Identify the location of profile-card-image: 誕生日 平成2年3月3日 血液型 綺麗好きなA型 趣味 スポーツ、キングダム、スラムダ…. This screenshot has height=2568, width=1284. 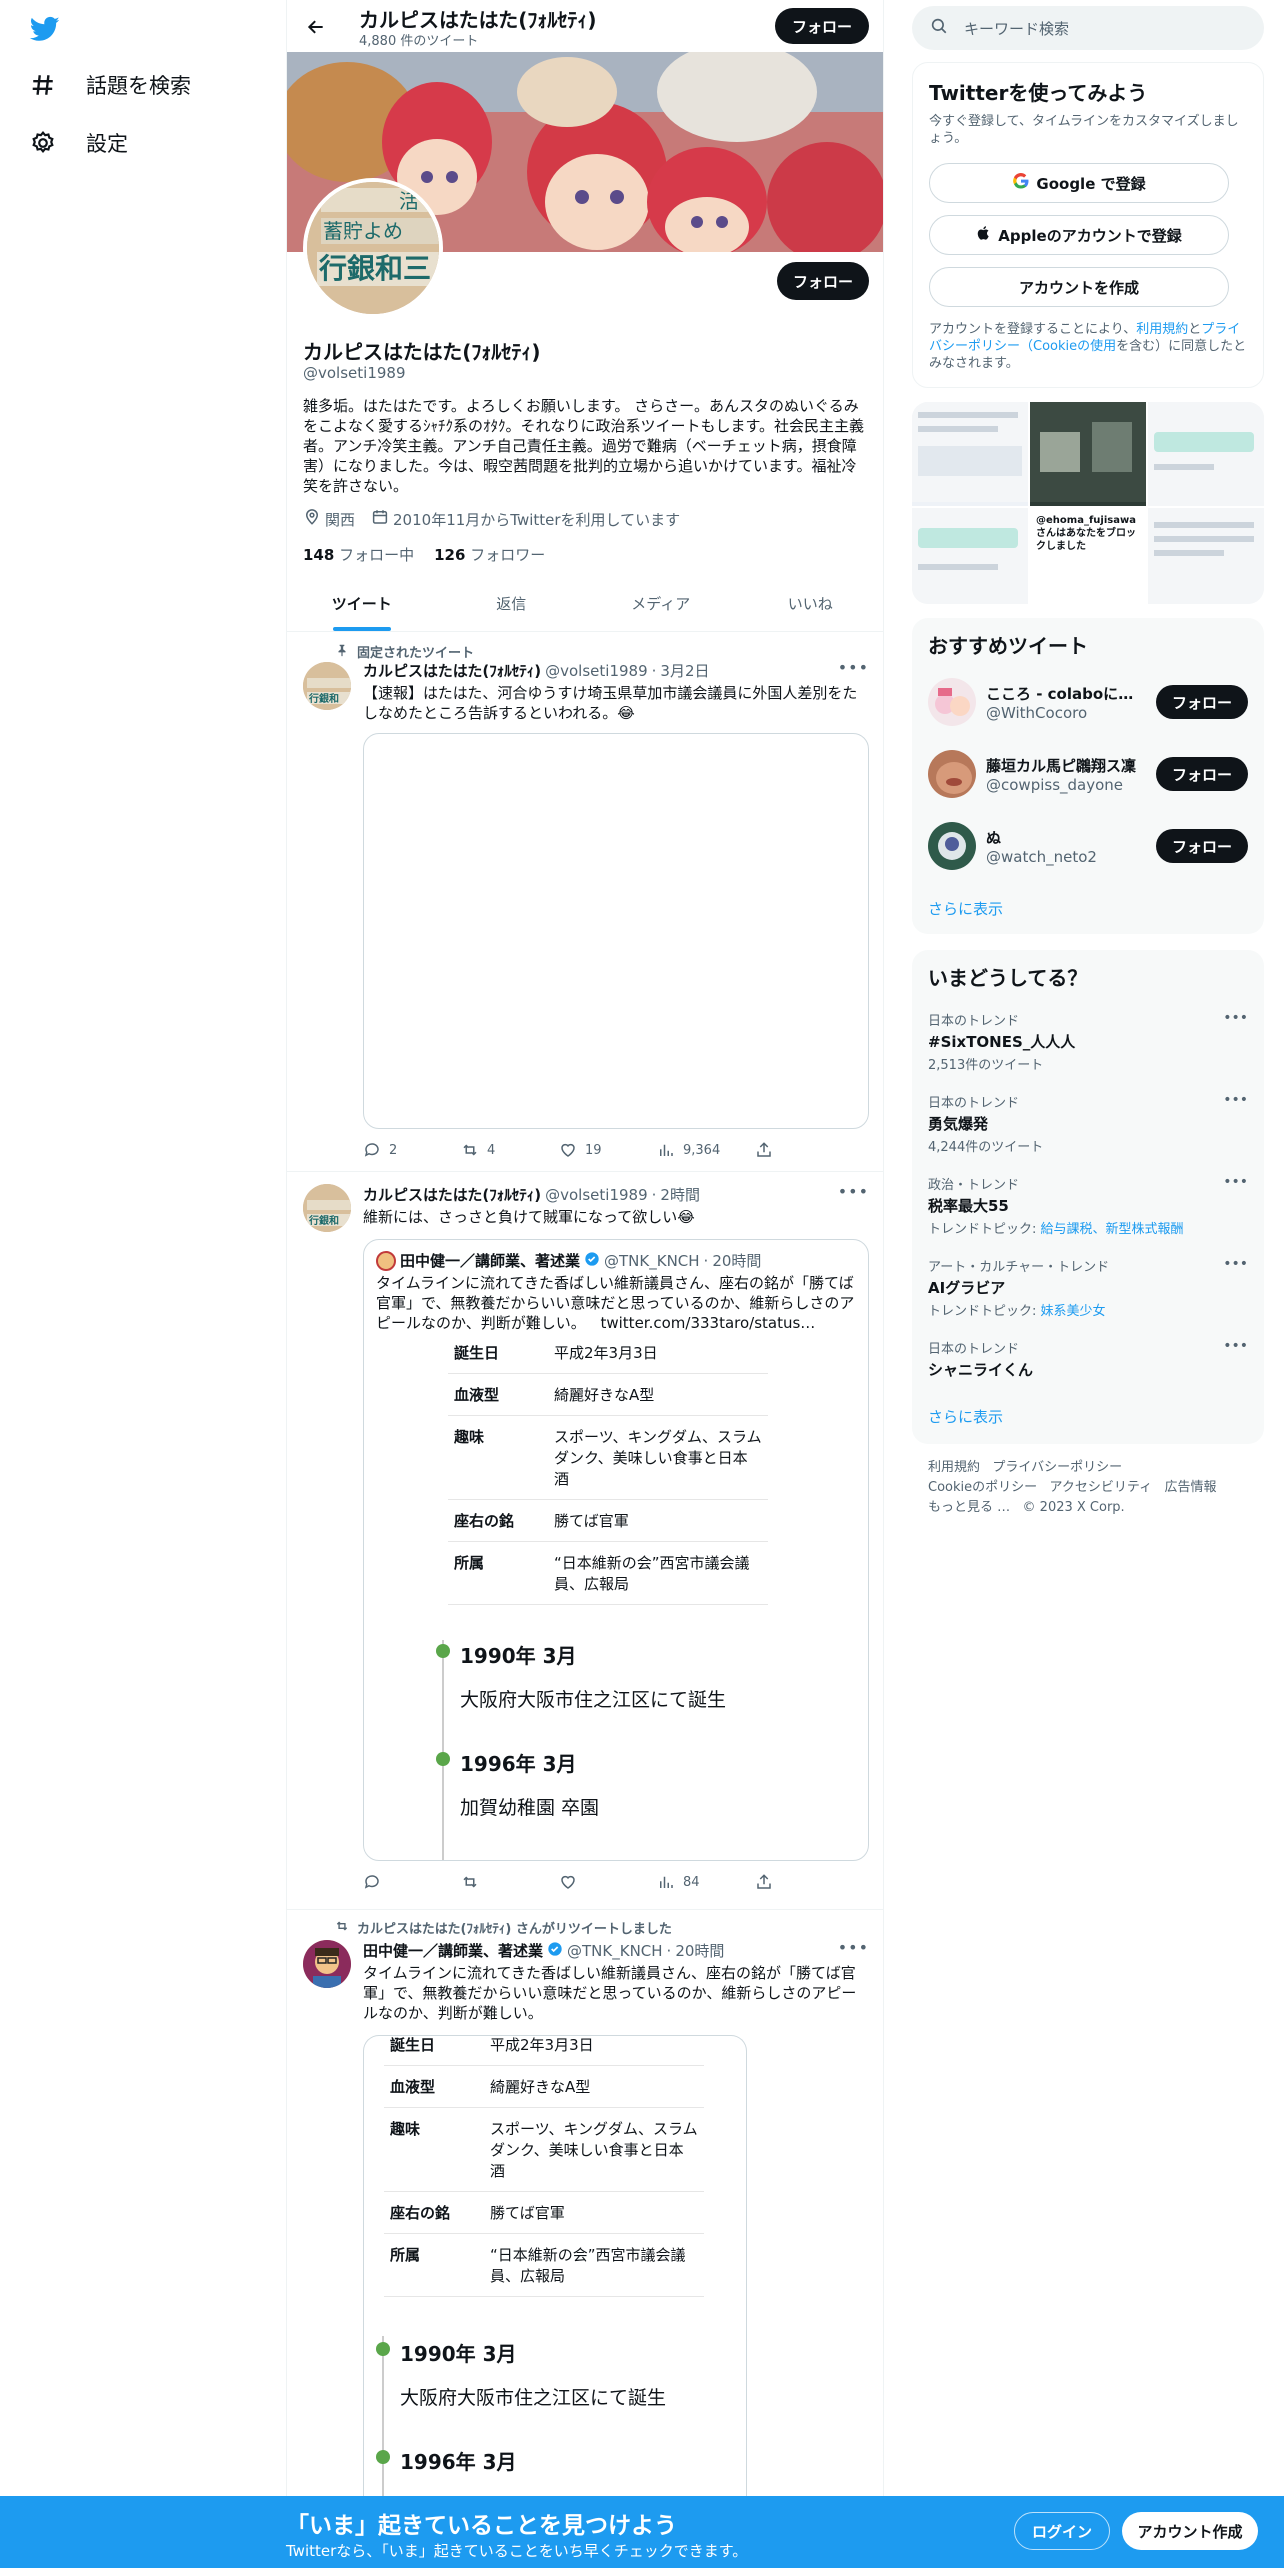
(608, 1473).